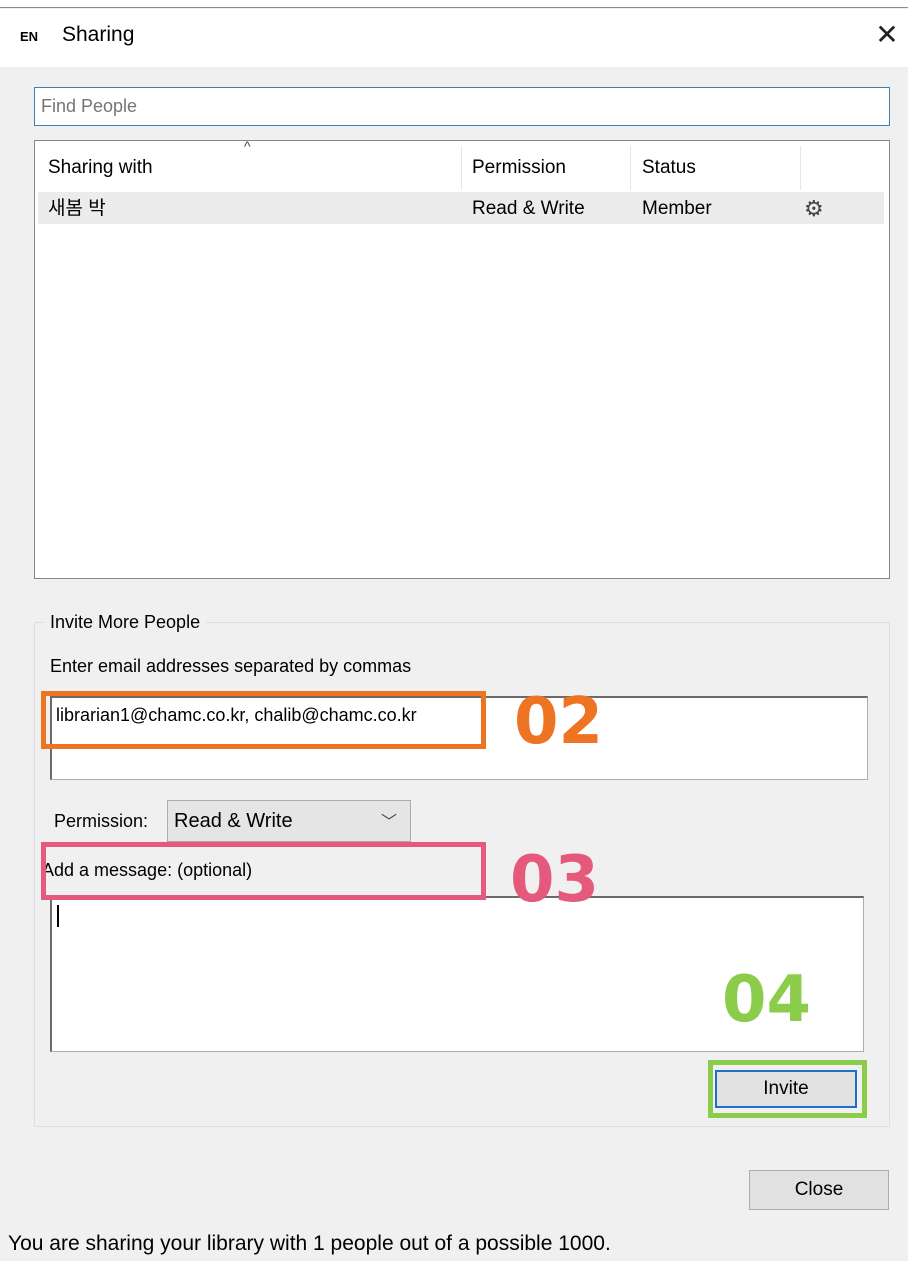  I want to click on find-people-input, so click(462, 106).